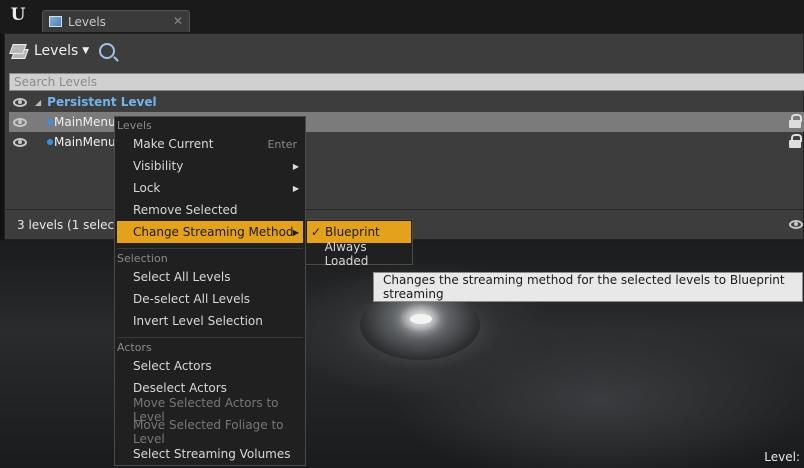  What do you see at coordinates (402, 17) in the screenshot?
I see `title-bar: U Levels ✕` at bounding box center [402, 17].